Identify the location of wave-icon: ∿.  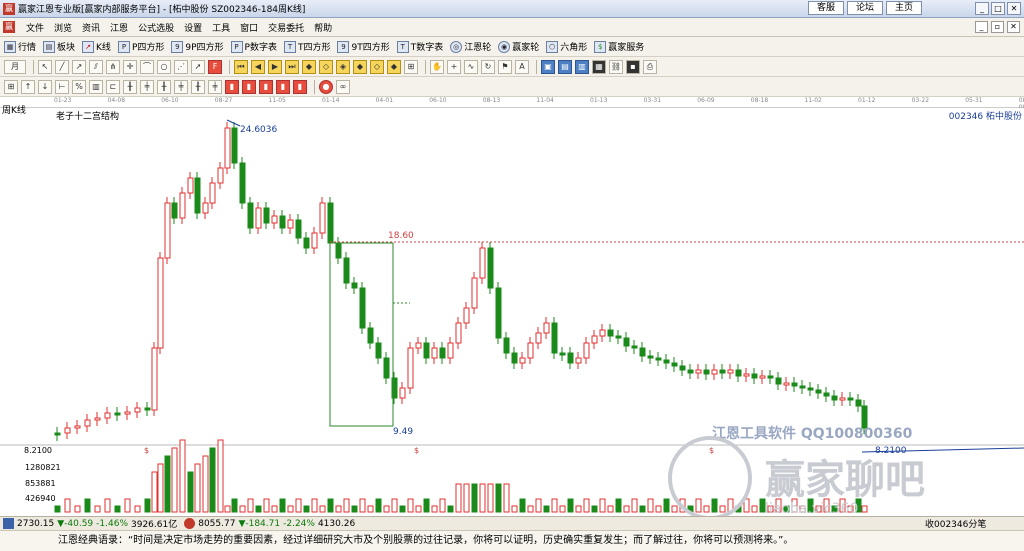
(471, 66).